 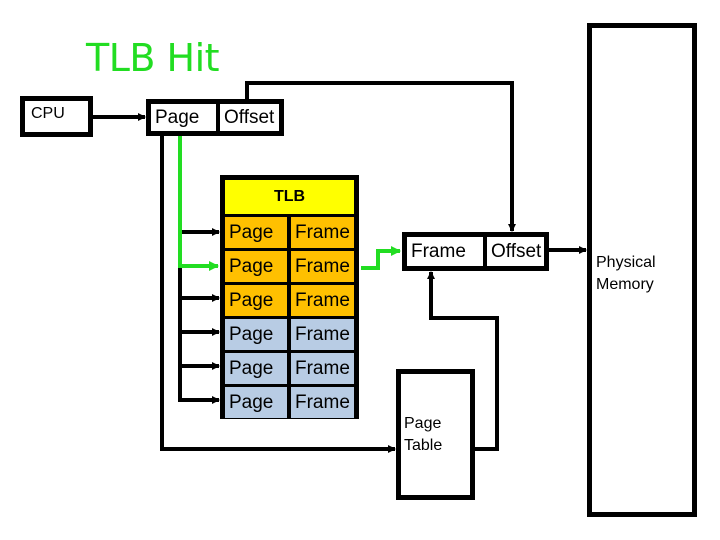 What do you see at coordinates (463, 361) in the screenshot?
I see `page-table-to-frame-wire` at bounding box center [463, 361].